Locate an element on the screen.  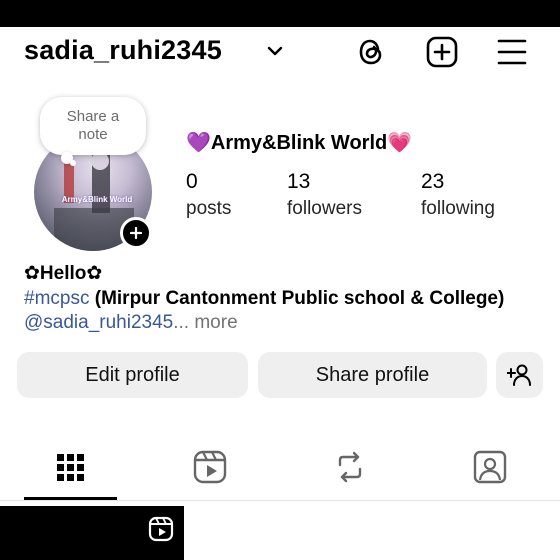
discover-people-button is located at coordinates (519, 375).